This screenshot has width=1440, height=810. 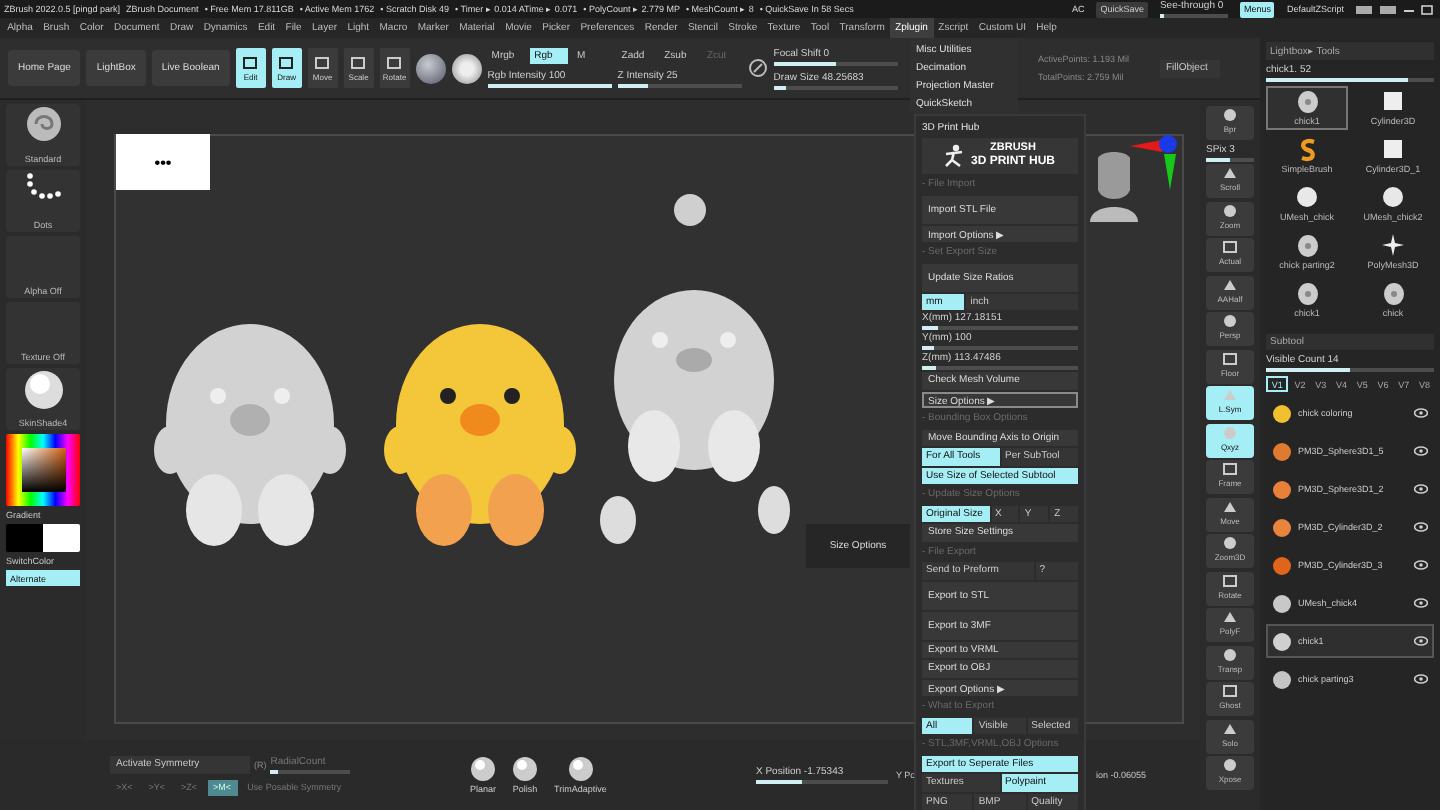 What do you see at coordinates (163, 162) in the screenshot?
I see `note-card: •••` at bounding box center [163, 162].